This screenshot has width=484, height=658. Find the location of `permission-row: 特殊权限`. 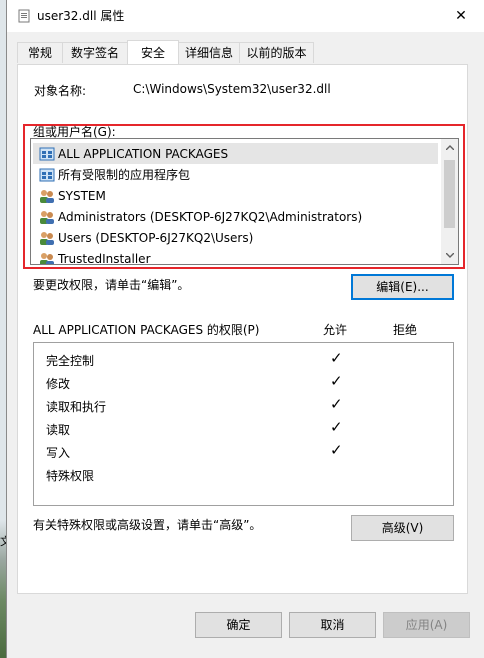

permission-row: 特殊权限 is located at coordinates (246, 474).